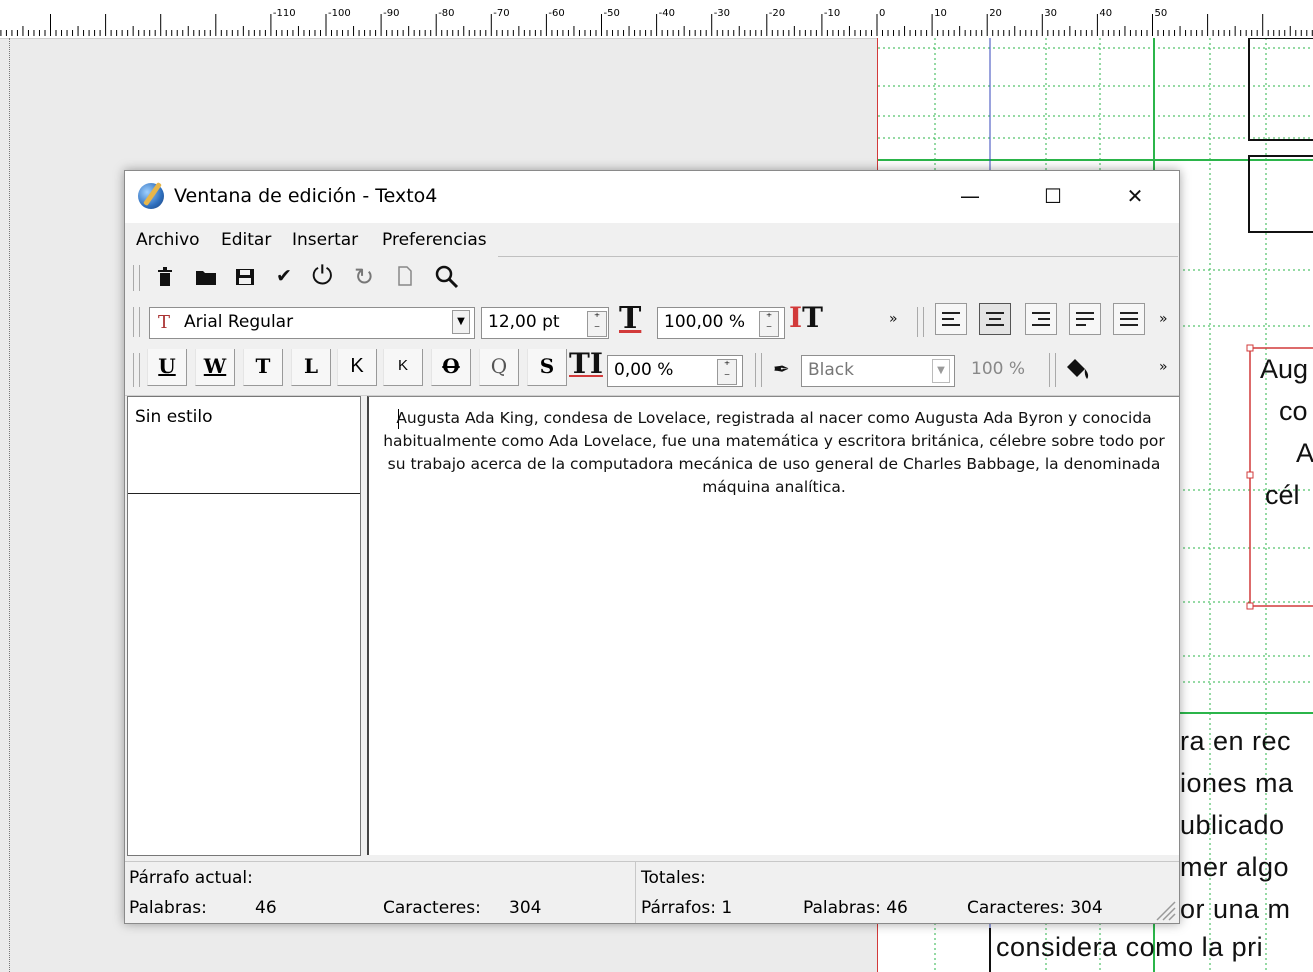 Image resolution: width=1313 pixels, height=972 pixels. Describe the element at coordinates (1135, 197) in the screenshot. I see `close-button: ✕` at that location.